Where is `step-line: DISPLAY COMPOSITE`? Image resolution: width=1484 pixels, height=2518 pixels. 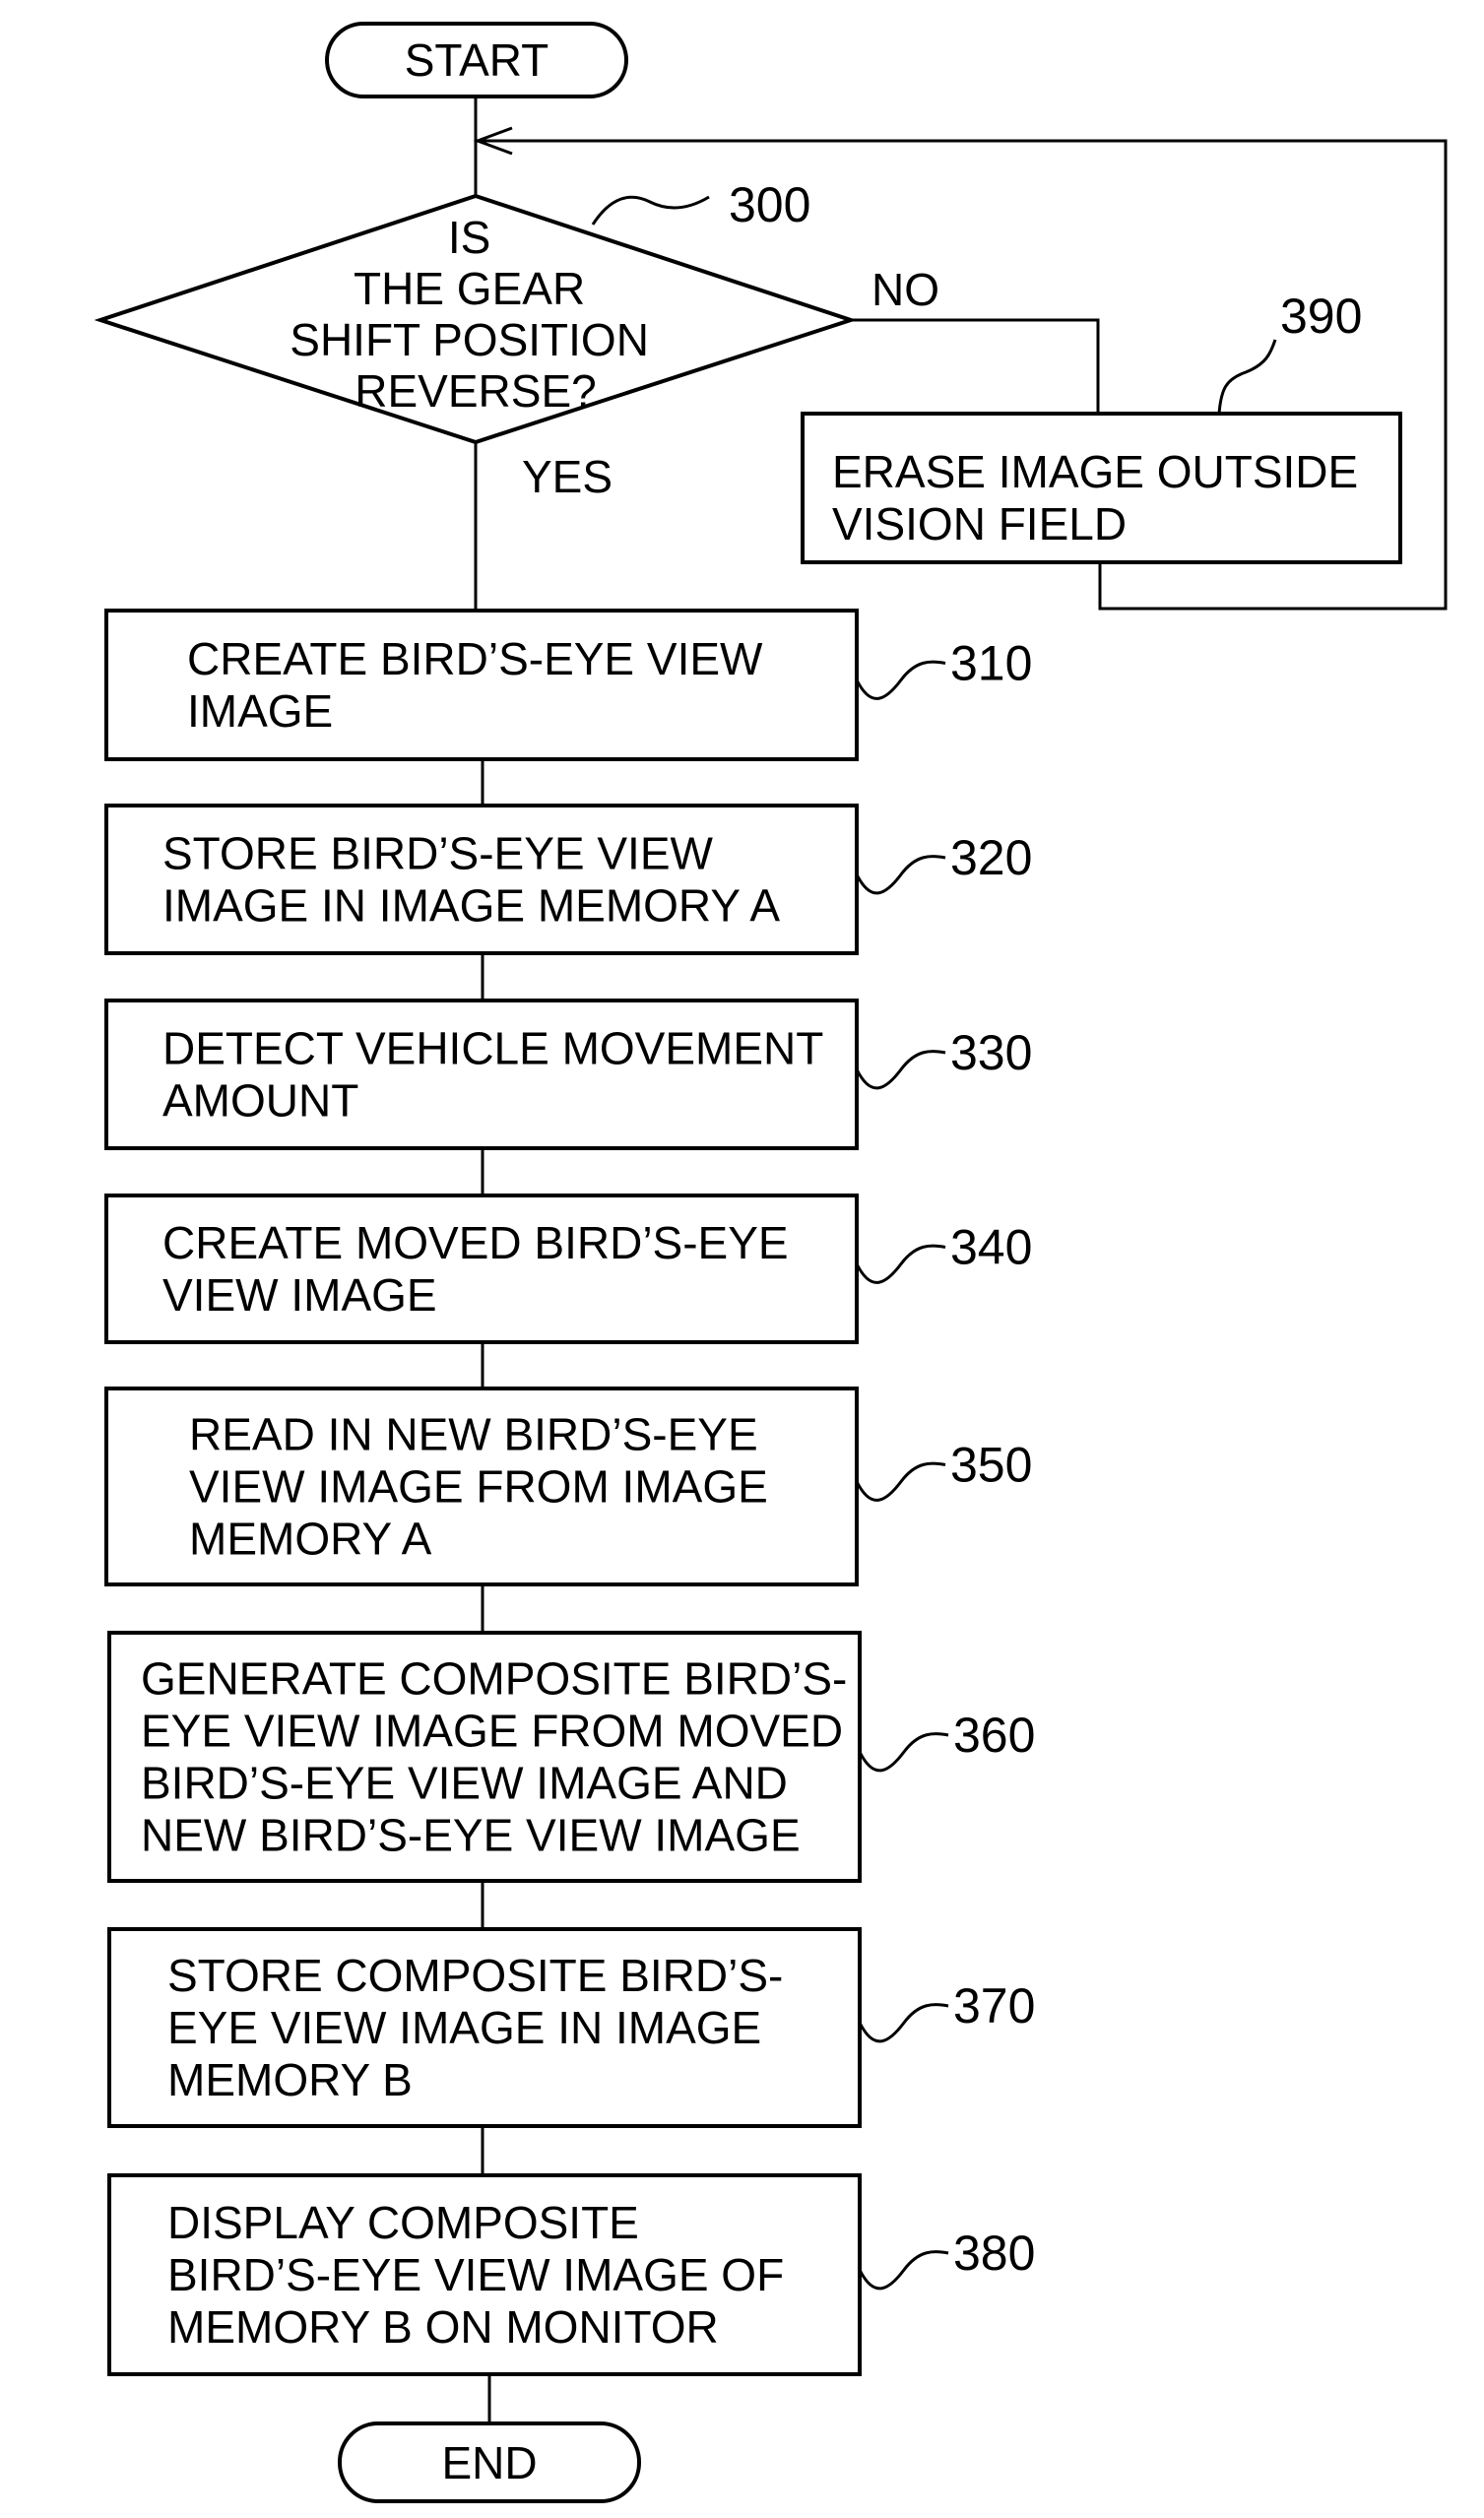
step-line: DISPLAY COMPOSITE is located at coordinates (403, 2222).